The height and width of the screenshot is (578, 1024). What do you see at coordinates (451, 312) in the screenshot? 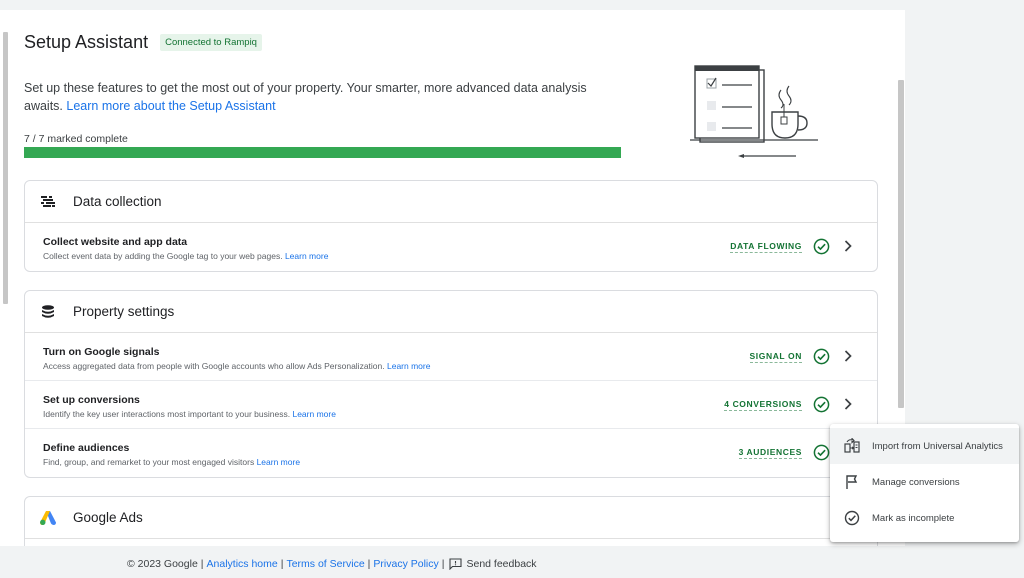
I see `section-header: Property settings` at bounding box center [451, 312].